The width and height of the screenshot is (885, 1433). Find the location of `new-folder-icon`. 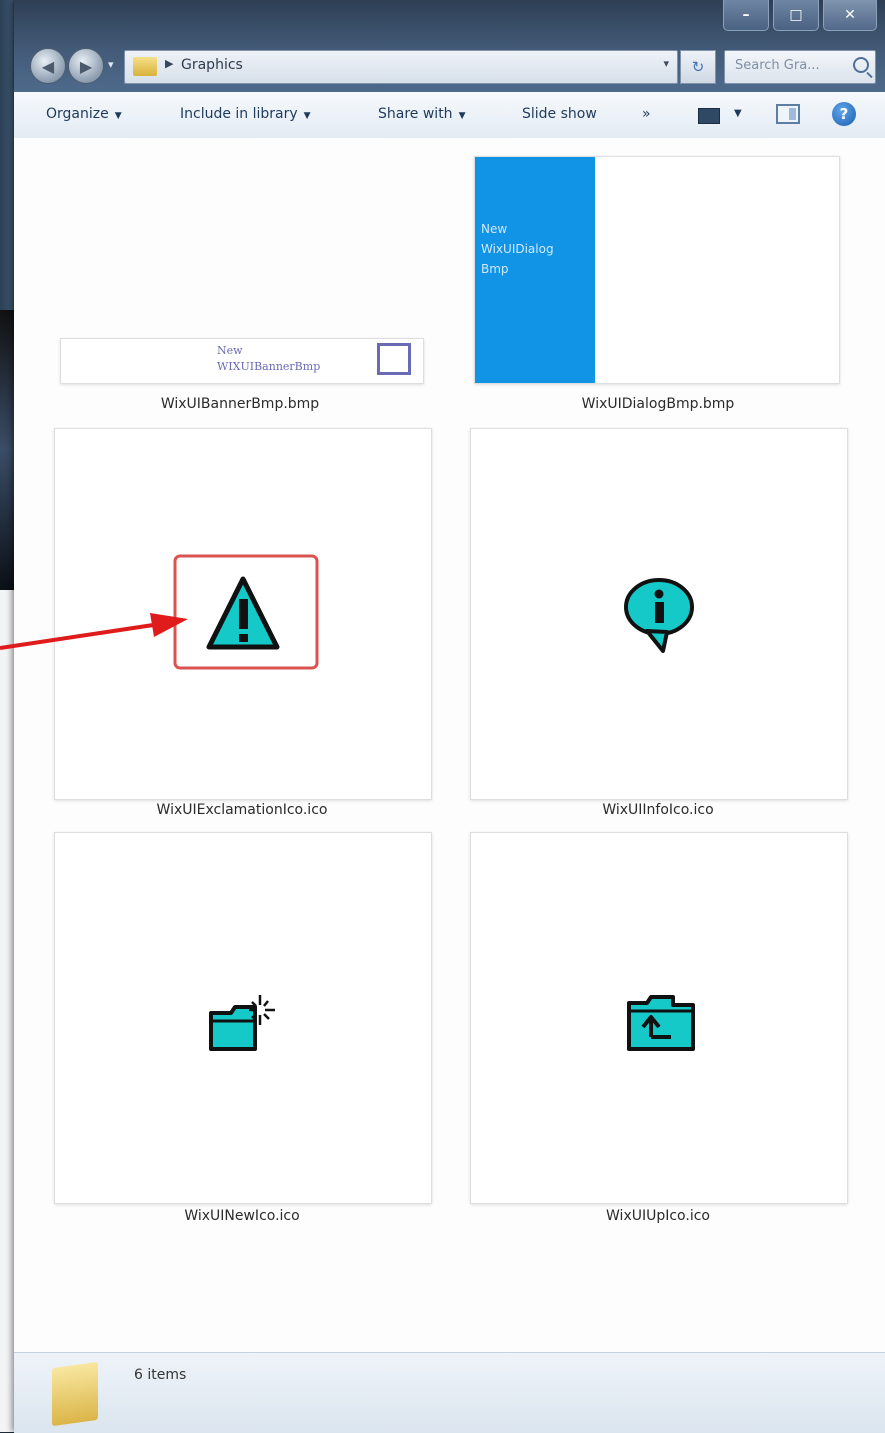

new-folder-icon is located at coordinates (242, 1023).